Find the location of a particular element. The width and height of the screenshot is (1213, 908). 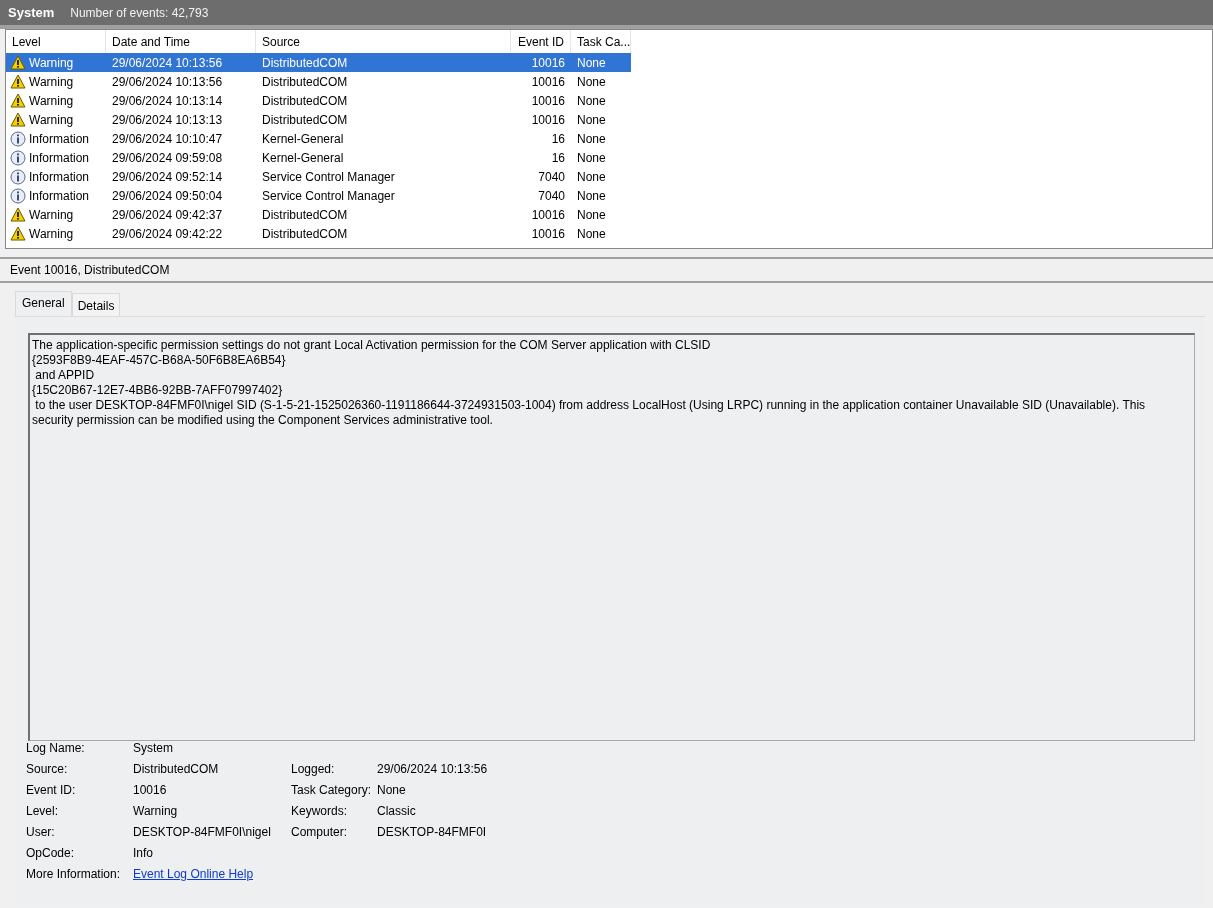

field-label: Computer: is located at coordinates (320, 832).